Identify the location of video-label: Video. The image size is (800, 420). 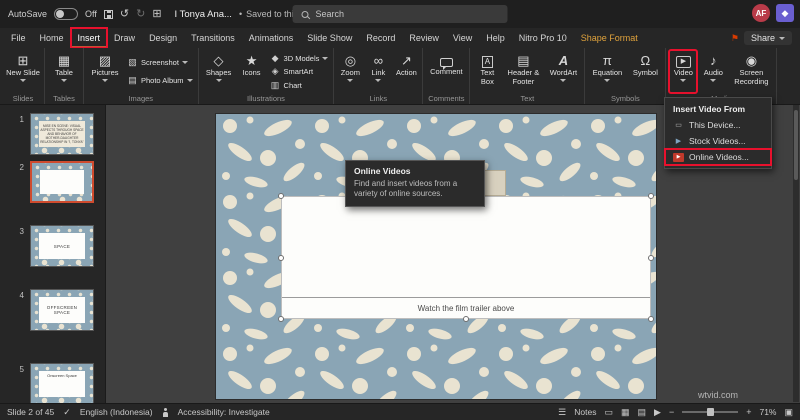
(683, 72).